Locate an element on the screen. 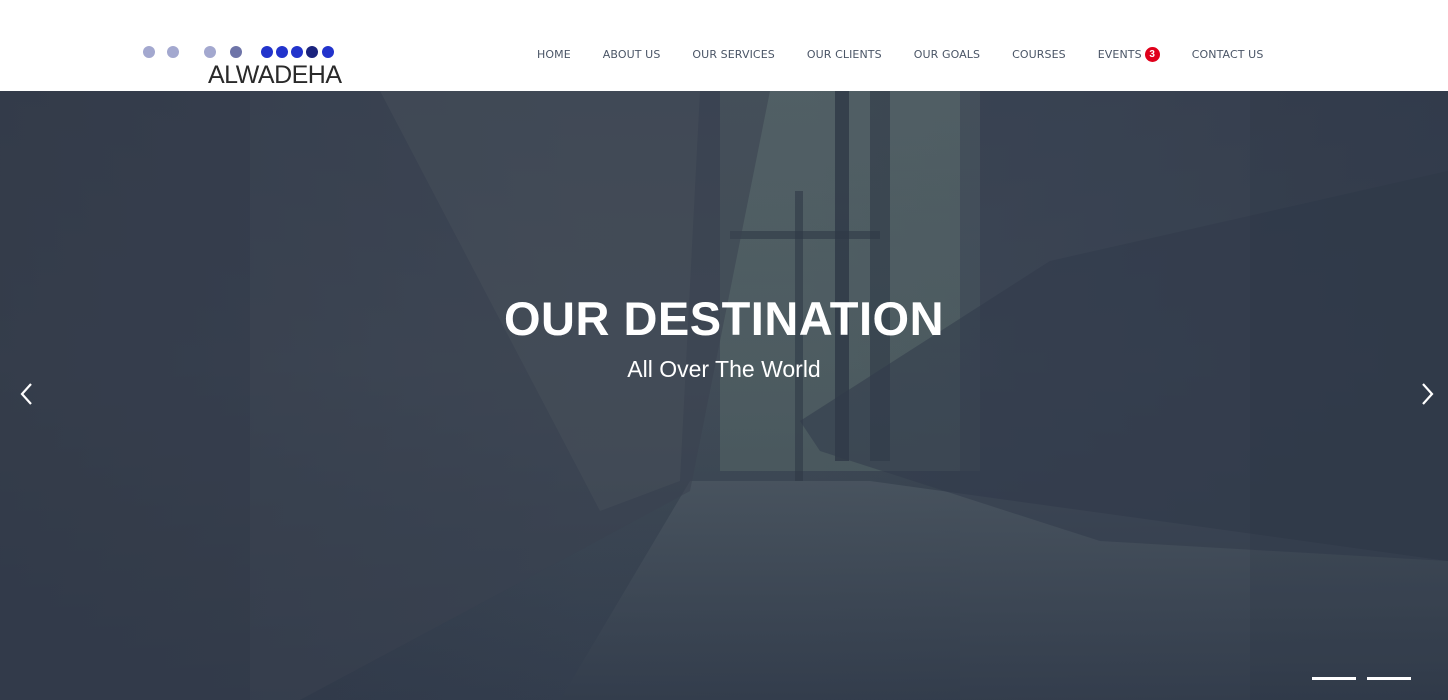 This screenshot has width=1448, height=700. logo: ALWADEHA is located at coordinates (241, 65).